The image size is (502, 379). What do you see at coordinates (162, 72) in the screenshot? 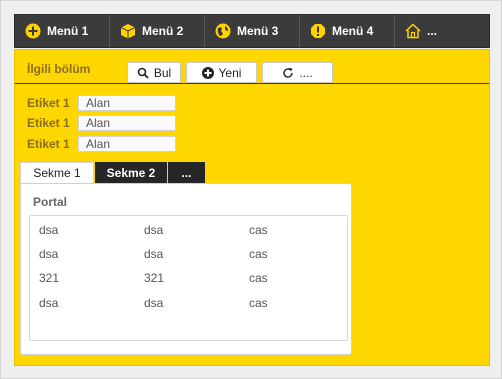
I see `find-button-label: Bul` at bounding box center [162, 72].